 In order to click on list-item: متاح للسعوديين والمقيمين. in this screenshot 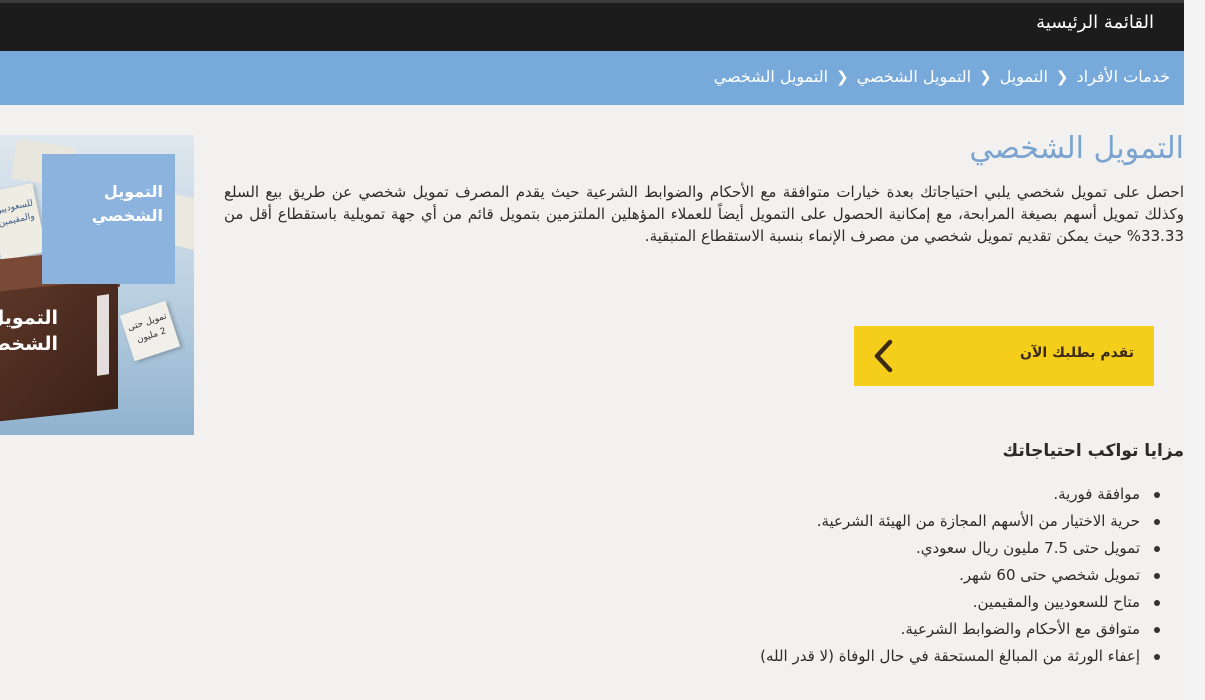, I will do `click(810, 602)`.